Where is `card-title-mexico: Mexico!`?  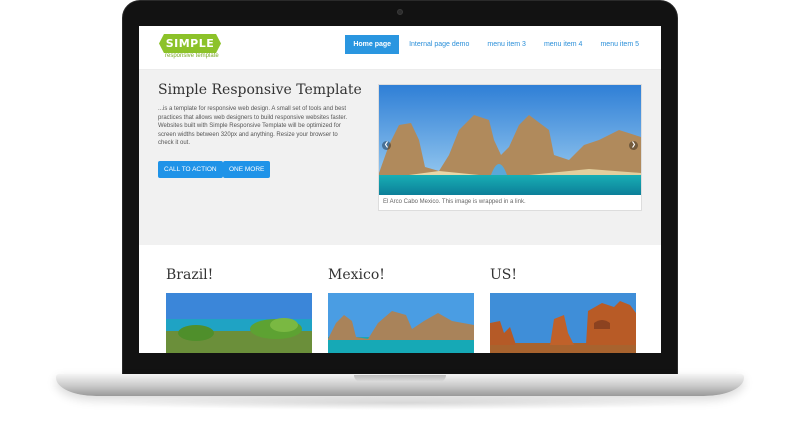 card-title-mexico: Mexico! is located at coordinates (356, 275).